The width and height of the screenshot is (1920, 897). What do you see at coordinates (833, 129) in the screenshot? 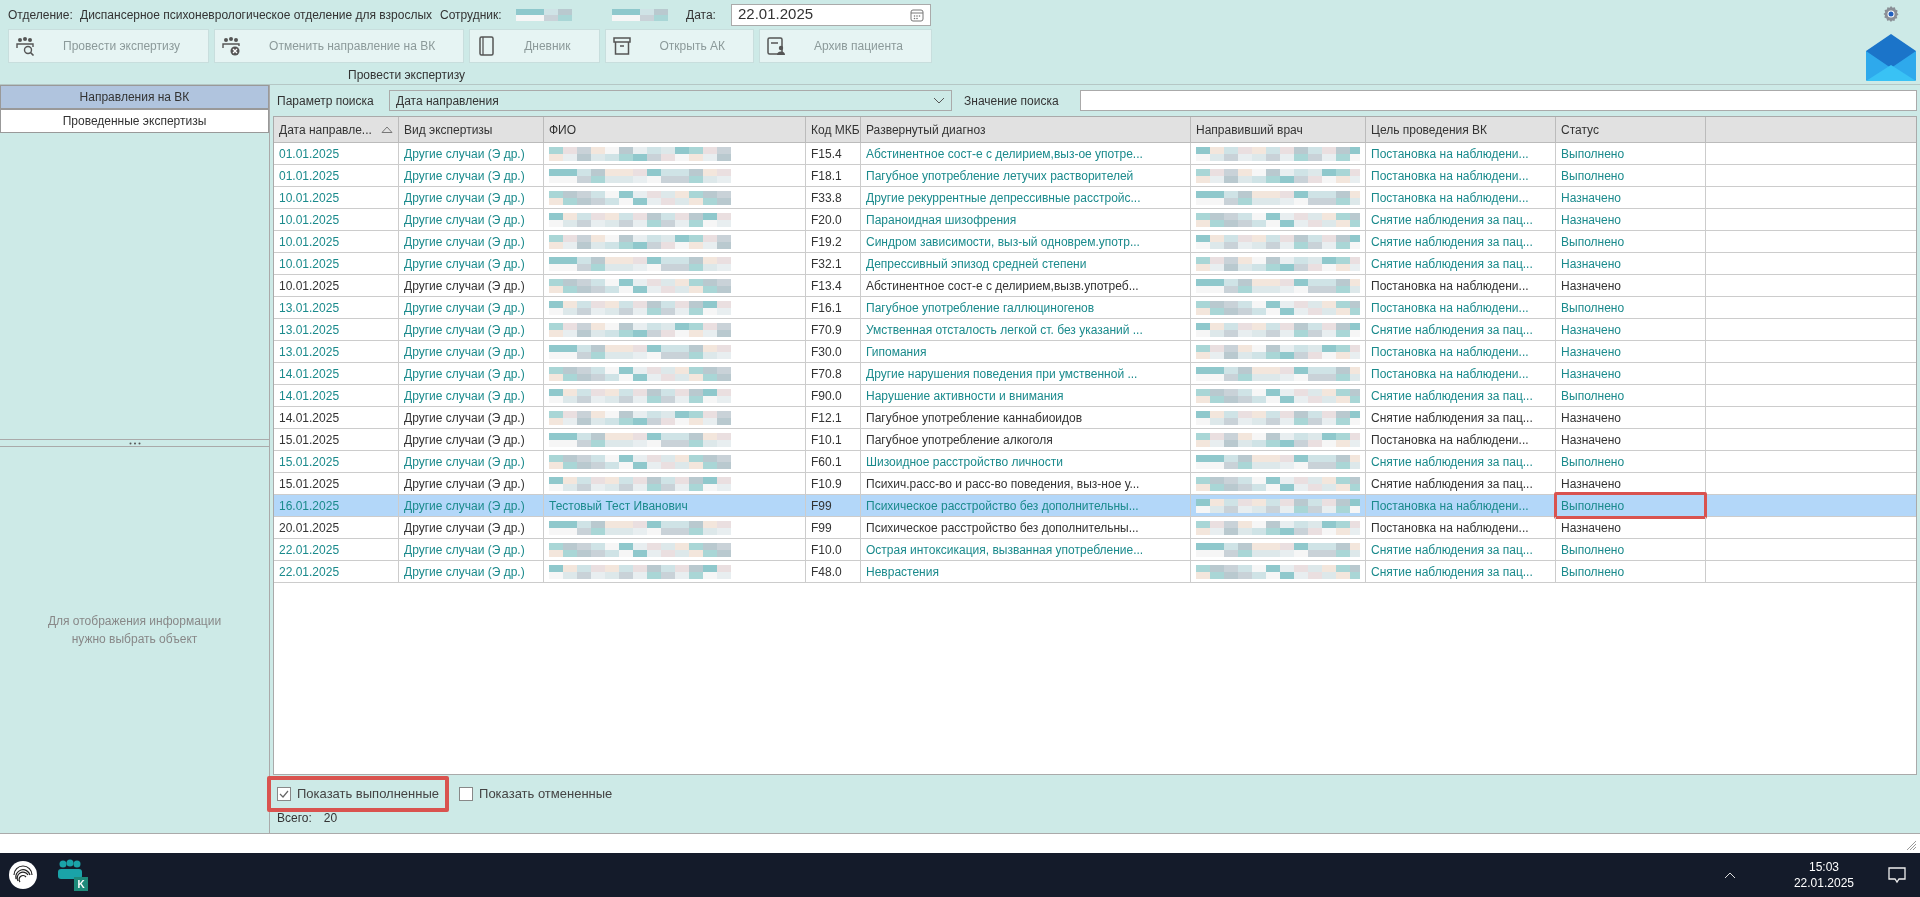
I see `column-header: Код МКБ` at bounding box center [833, 129].